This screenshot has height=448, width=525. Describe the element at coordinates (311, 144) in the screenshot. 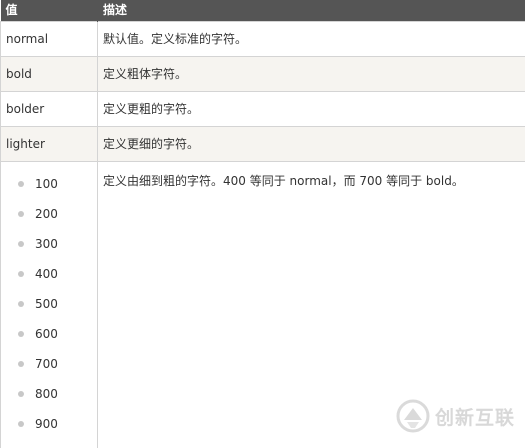

I see `description-cell: 定义更细的字符。` at that location.